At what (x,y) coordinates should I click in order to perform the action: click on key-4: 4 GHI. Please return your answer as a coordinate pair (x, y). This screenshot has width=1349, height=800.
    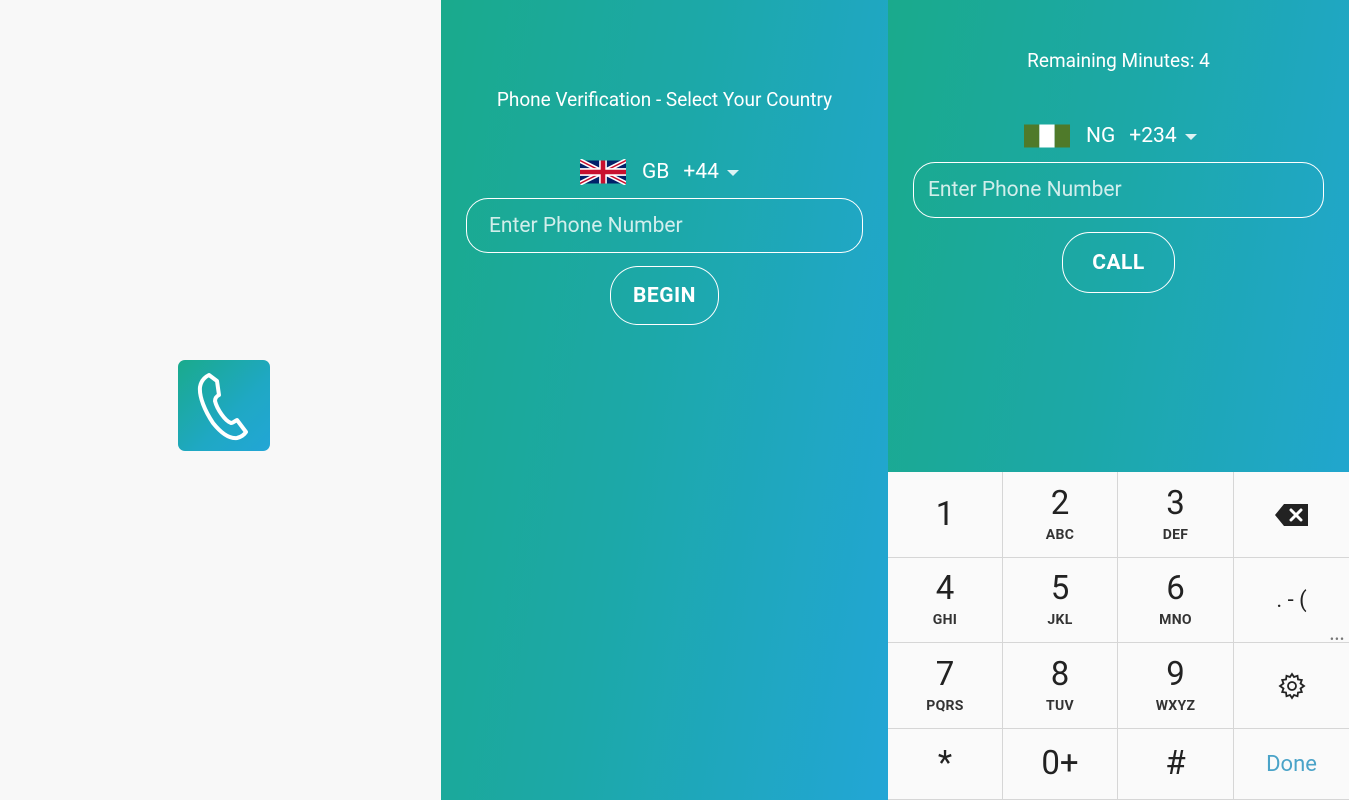
    Looking at the image, I should click on (945, 600).